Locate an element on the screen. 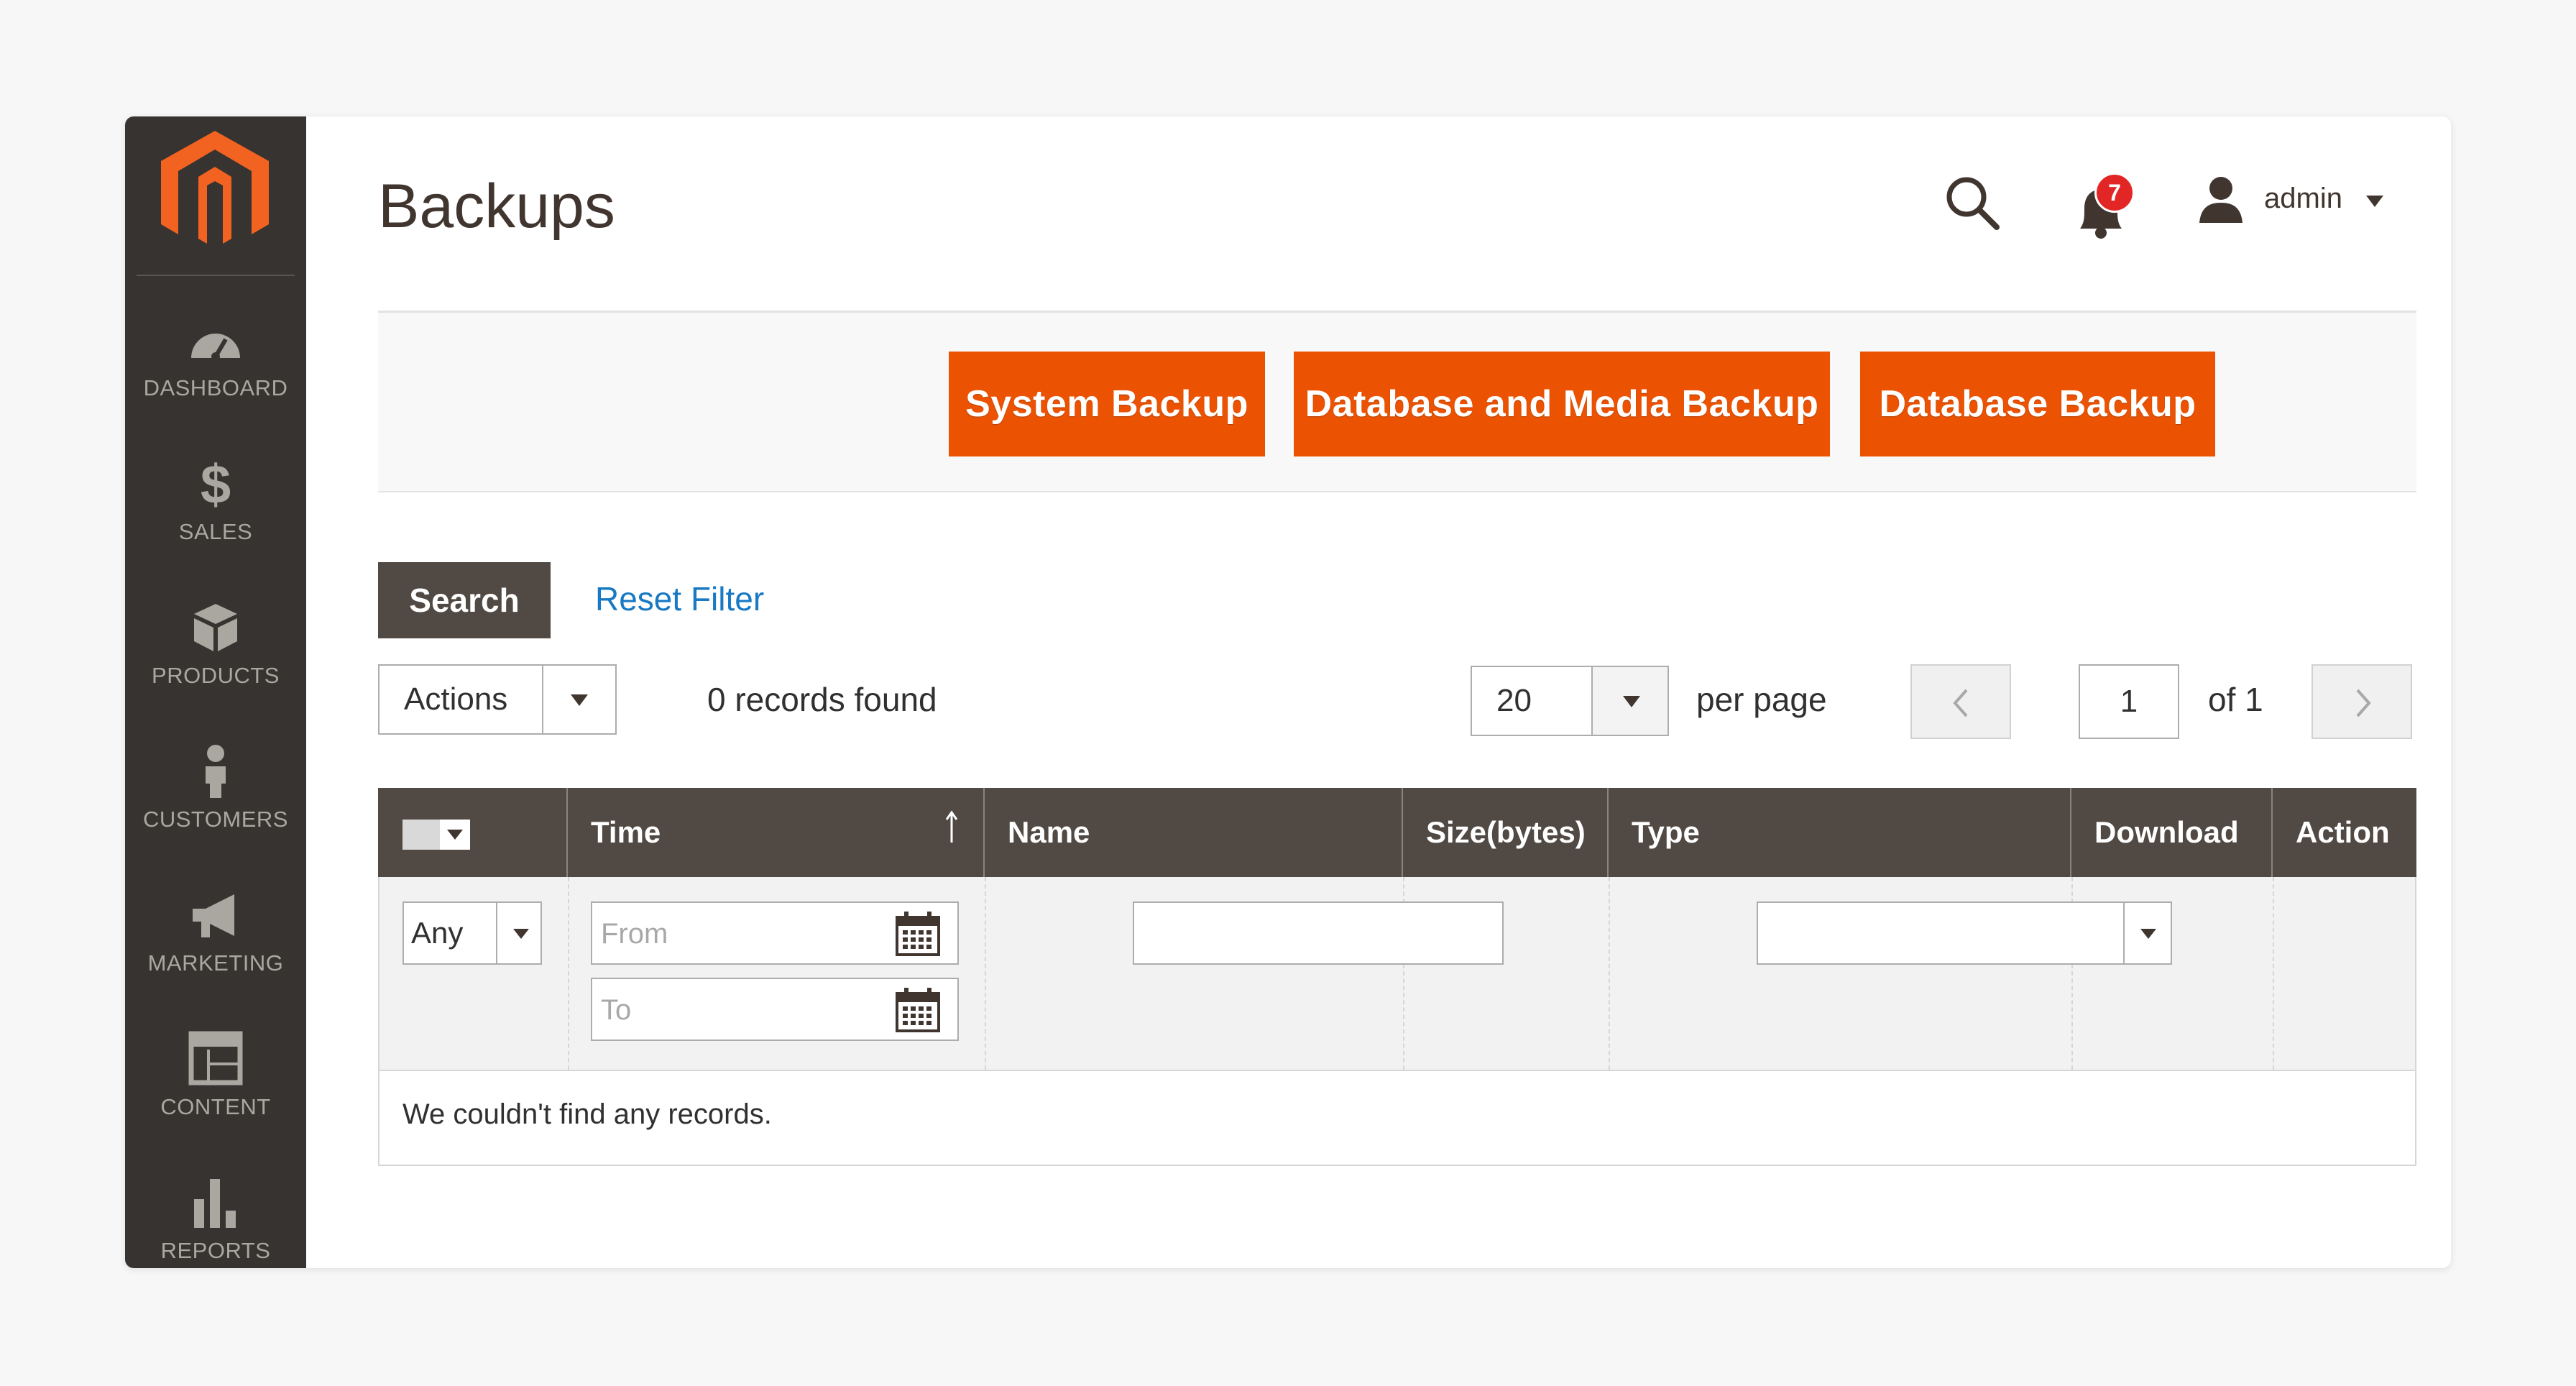  current-page-input: 1 is located at coordinates (2129, 701).